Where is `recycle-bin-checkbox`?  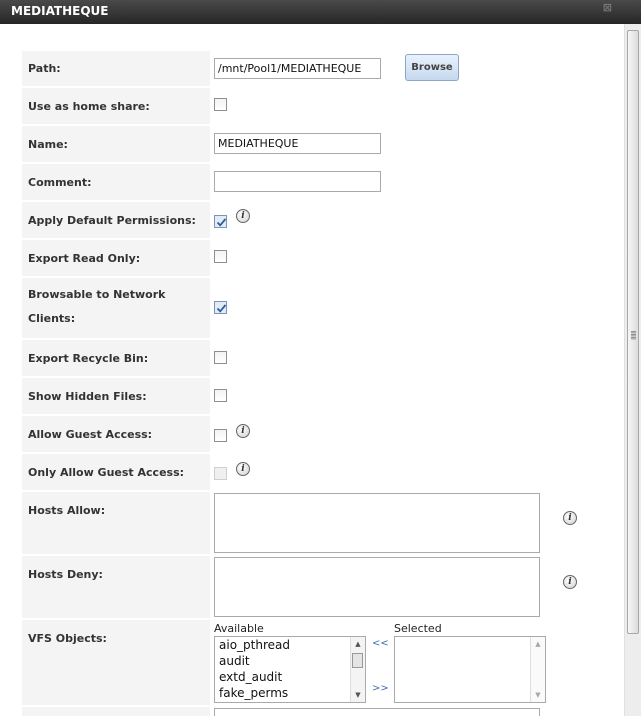
recycle-bin-checkbox is located at coordinates (220, 357).